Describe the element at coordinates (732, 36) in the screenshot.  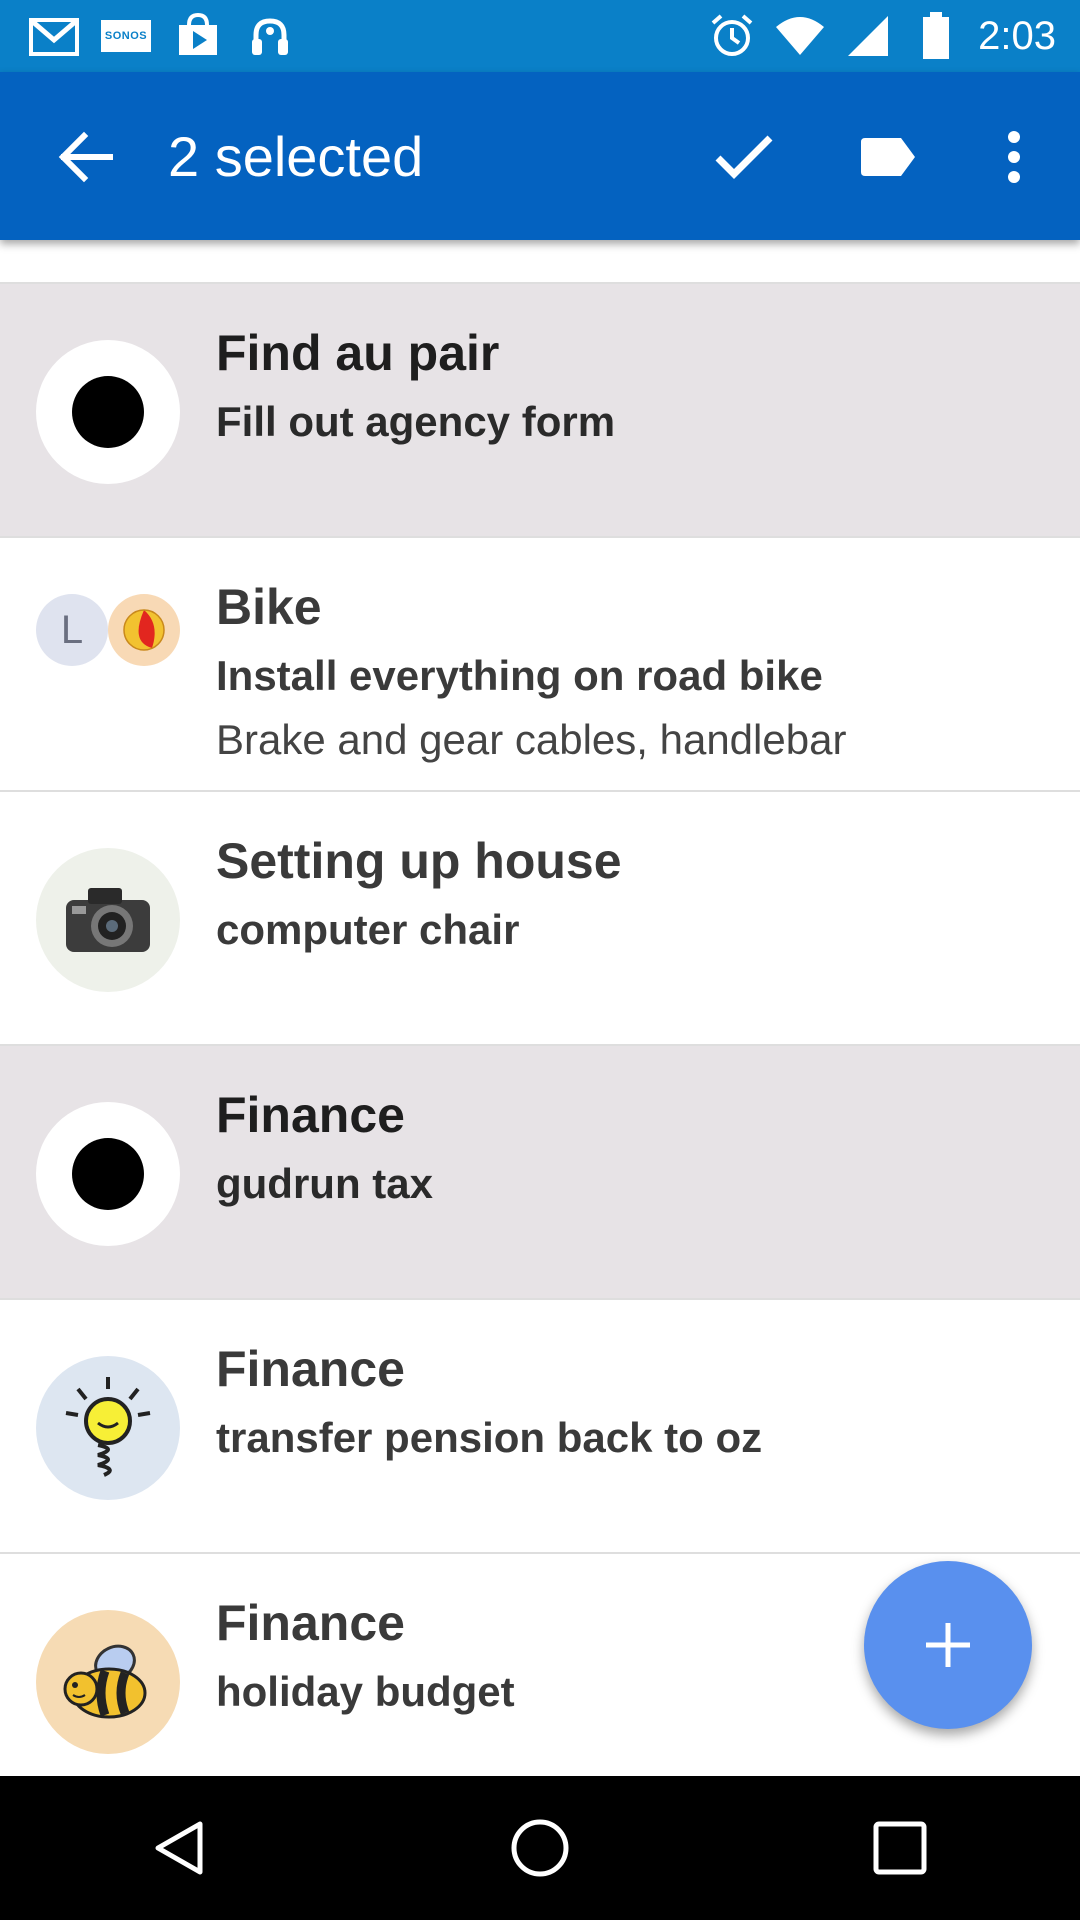
I see `alarm-icon` at that location.